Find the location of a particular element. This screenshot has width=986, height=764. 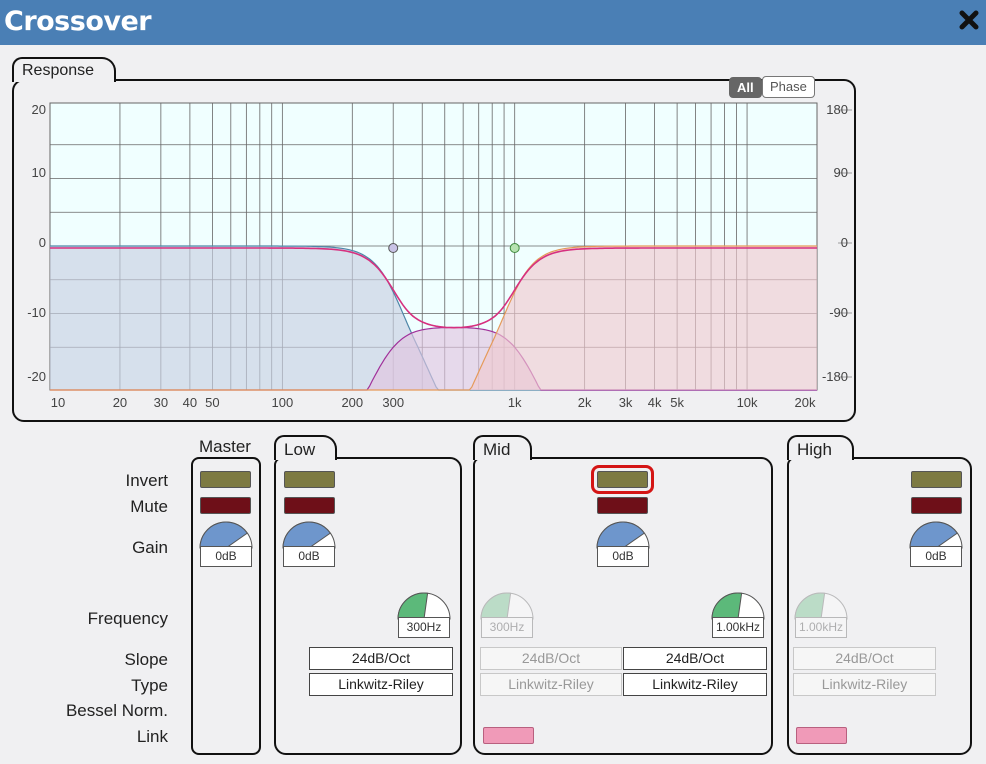

mid-high-frequency-value: 1.00kHz is located at coordinates (738, 627).